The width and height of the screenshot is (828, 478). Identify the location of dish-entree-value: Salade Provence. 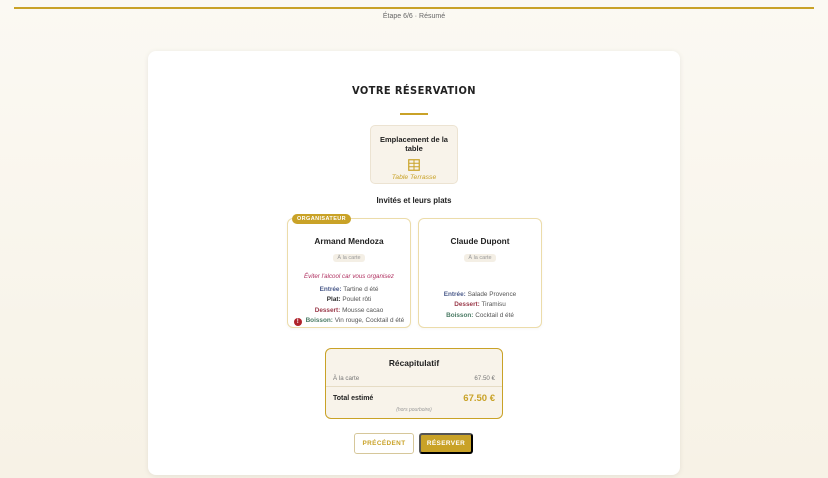
(492, 294).